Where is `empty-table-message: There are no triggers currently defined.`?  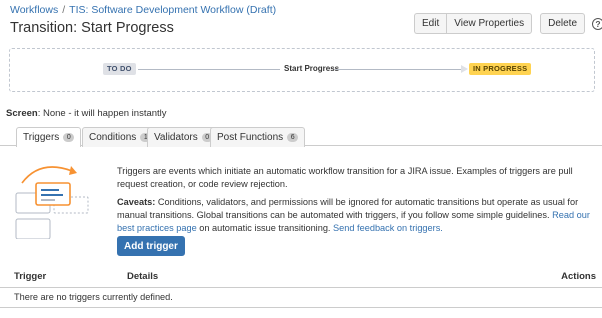
empty-table-message: There are no triggers currently defined. is located at coordinates (93, 297).